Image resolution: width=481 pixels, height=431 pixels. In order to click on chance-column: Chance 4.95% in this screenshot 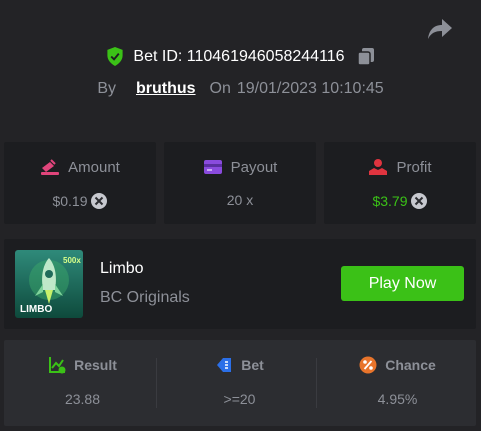, I will do `click(397, 383)`.